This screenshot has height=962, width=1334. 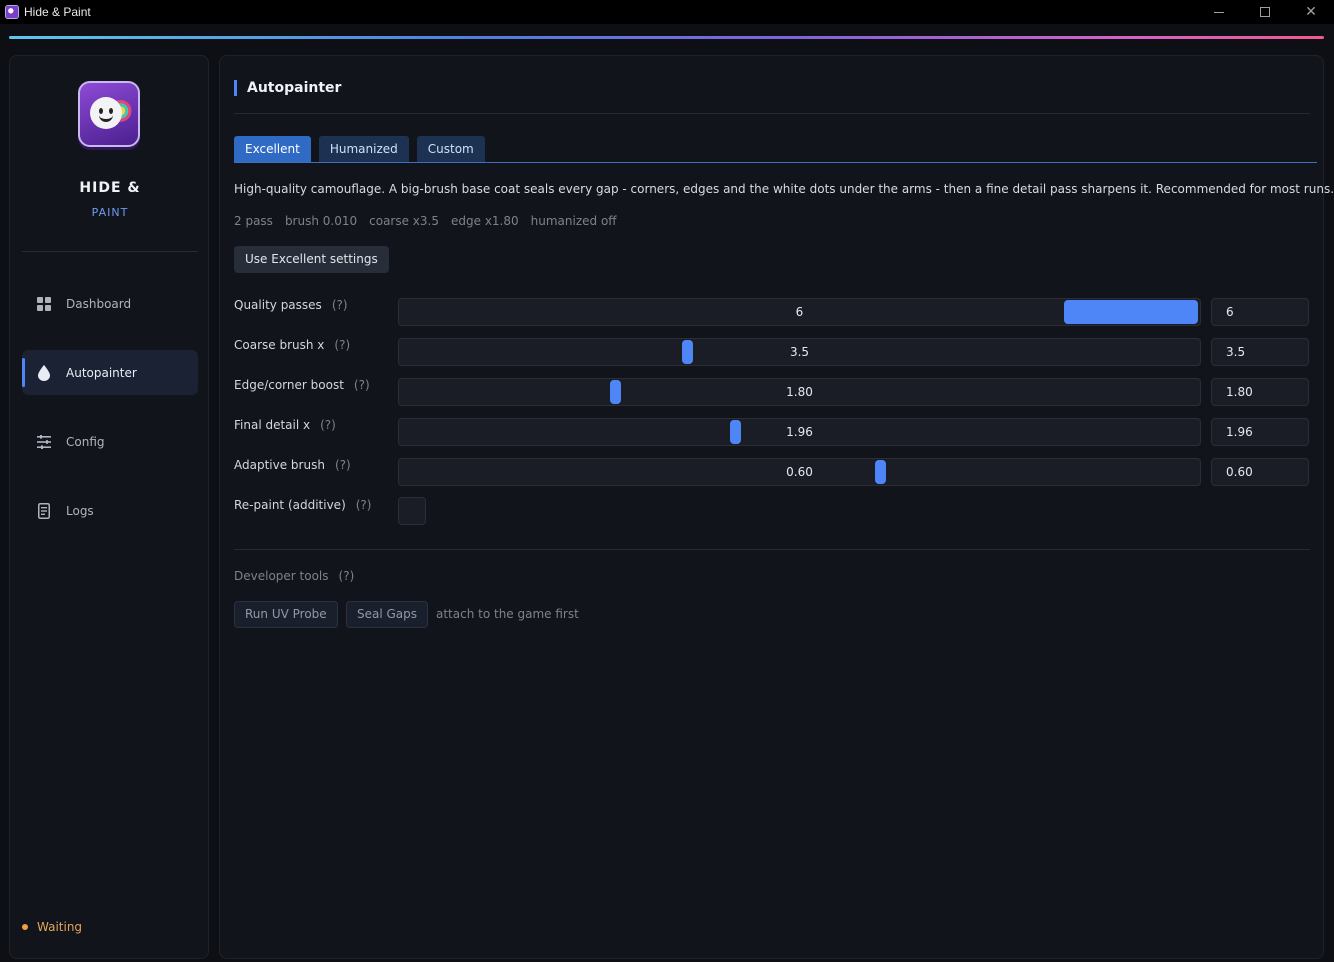 I want to click on edge-boost-input: 1.80, so click(x=1260, y=392).